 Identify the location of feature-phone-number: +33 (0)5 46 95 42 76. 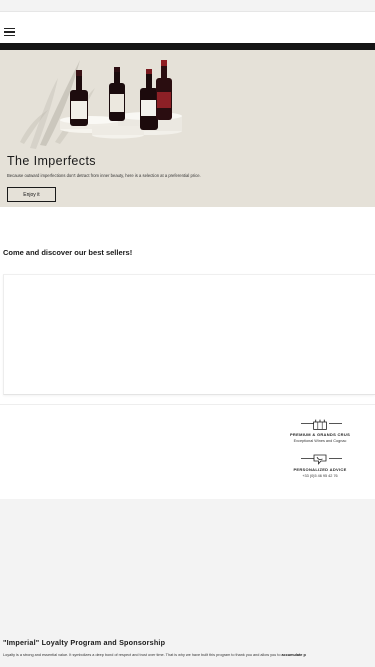
(320, 476).